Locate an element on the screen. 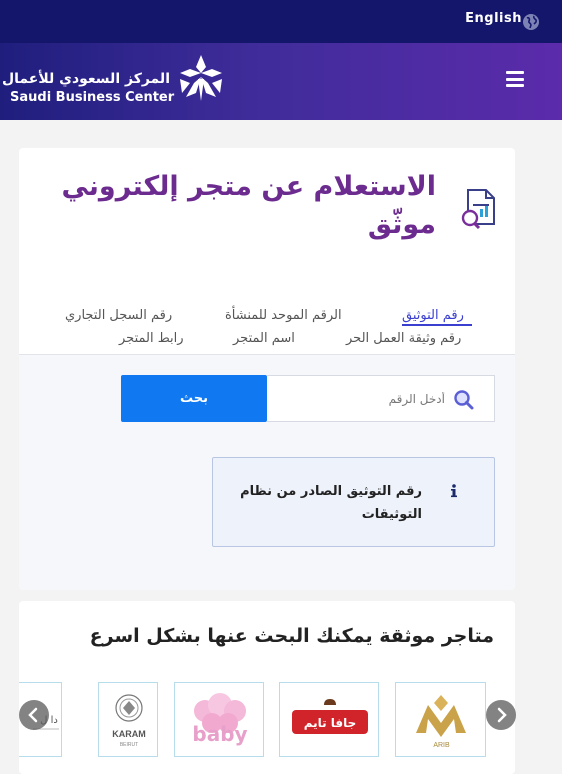 This screenshot has height=774, width=562. section-title: متاجر موثقة يمكنك البحث عنها بشكل اسرع is located at coordinates (291, 636).